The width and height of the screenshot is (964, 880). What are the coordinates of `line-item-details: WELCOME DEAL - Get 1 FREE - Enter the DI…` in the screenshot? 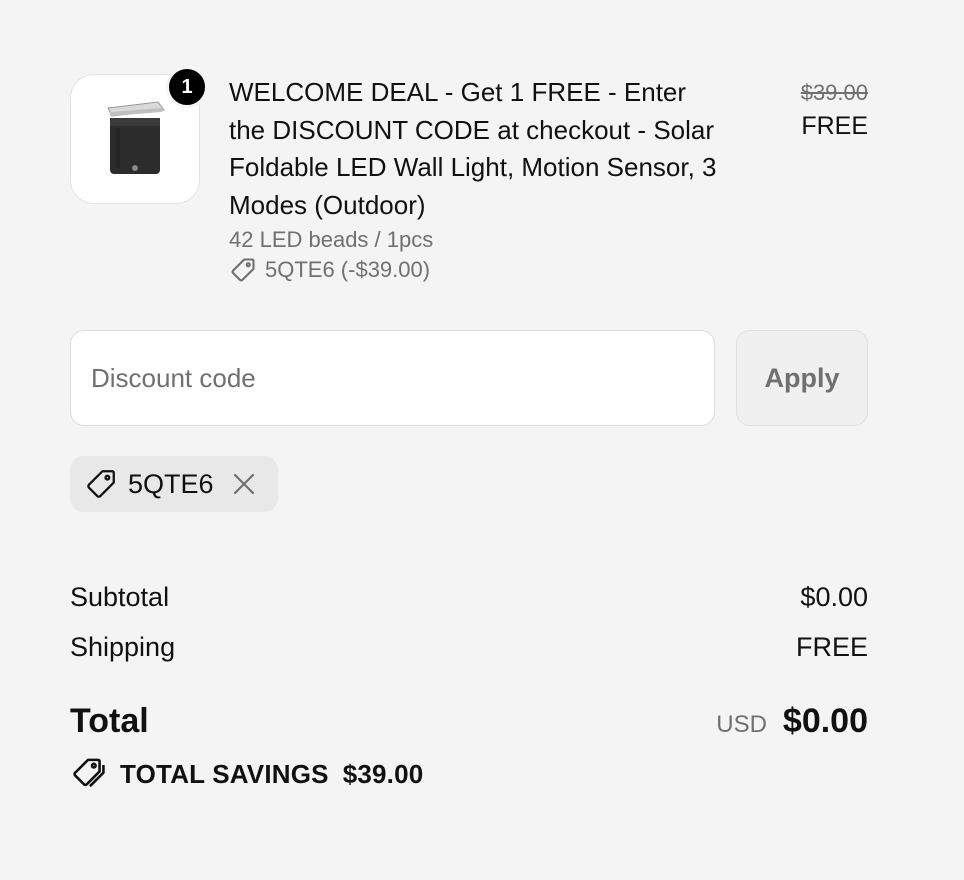 It's located at (479, 179).